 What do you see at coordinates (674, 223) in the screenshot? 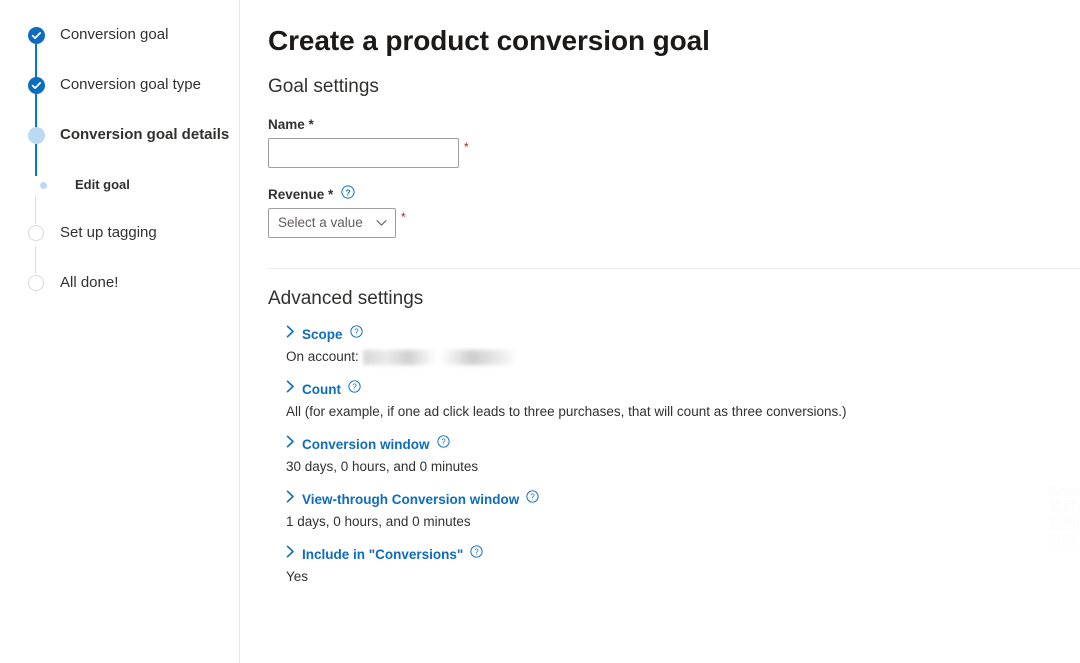
I see `revenue-input-row: Select a value *` at bounding box center [674, 223].